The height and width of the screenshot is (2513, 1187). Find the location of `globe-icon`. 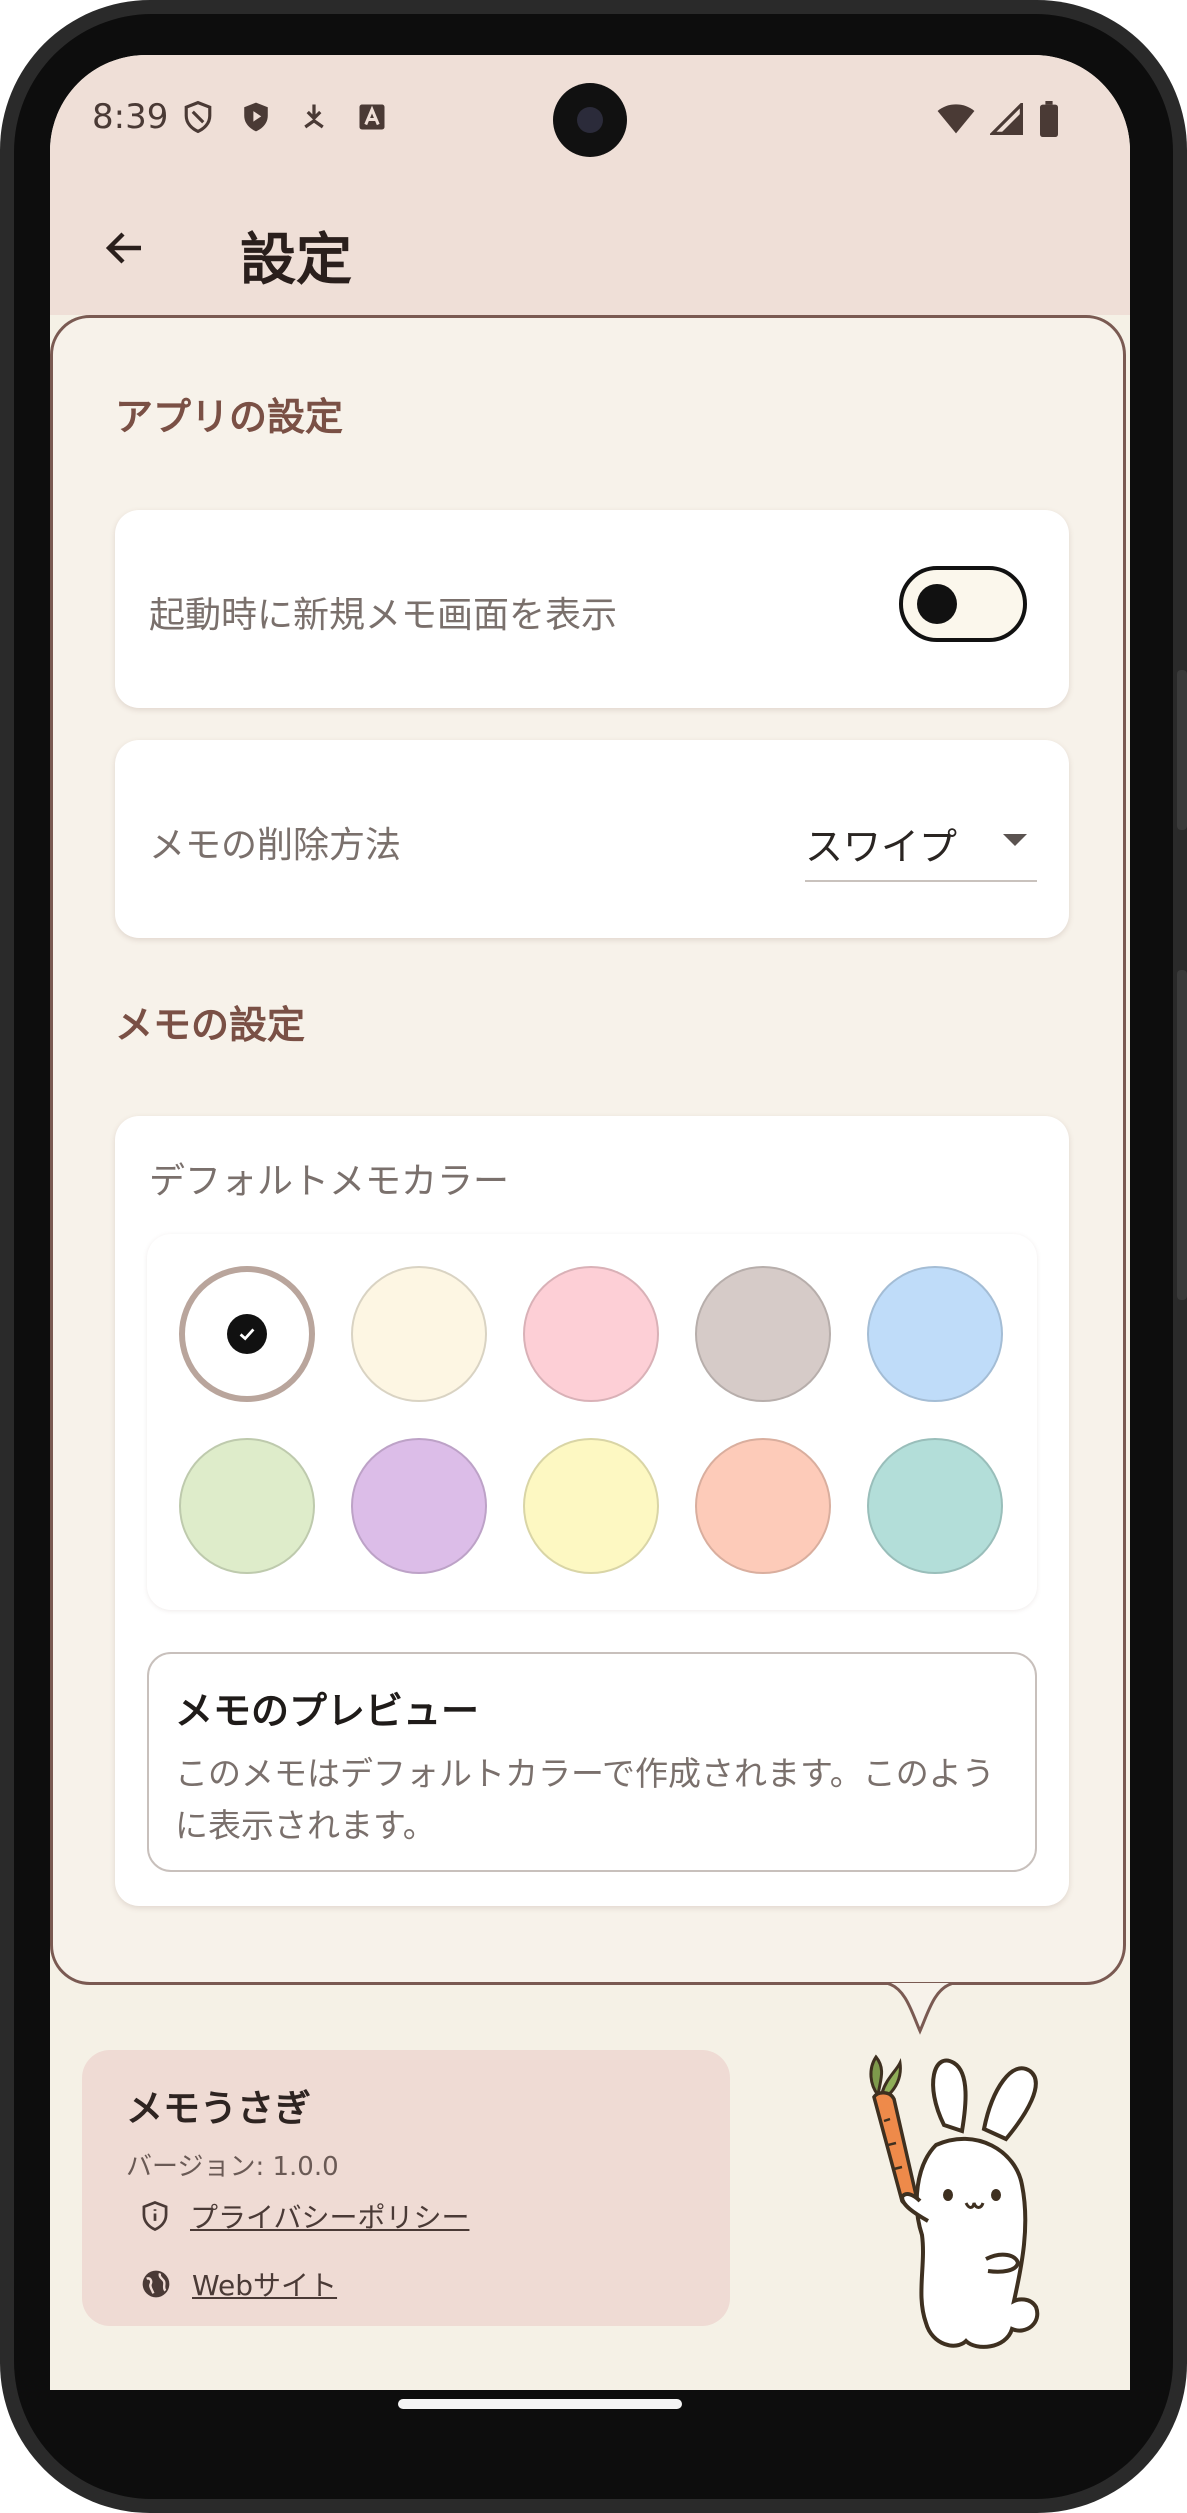

globe-icon is located at coordinates (156, 2284).